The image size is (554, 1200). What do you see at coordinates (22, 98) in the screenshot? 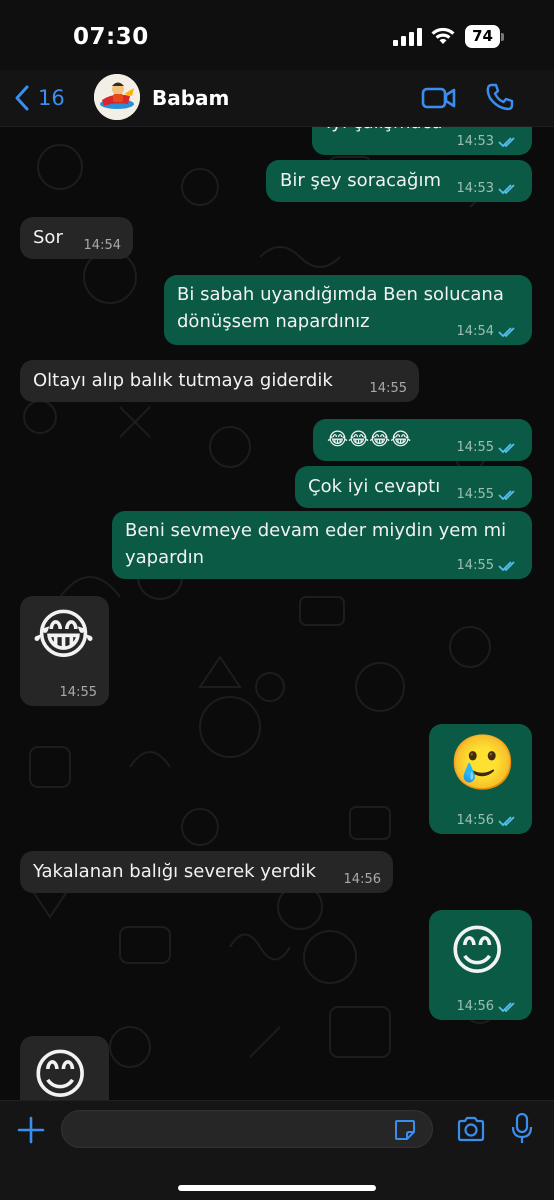
I see `chevron-left-icon` at bounding box center [22, 98].